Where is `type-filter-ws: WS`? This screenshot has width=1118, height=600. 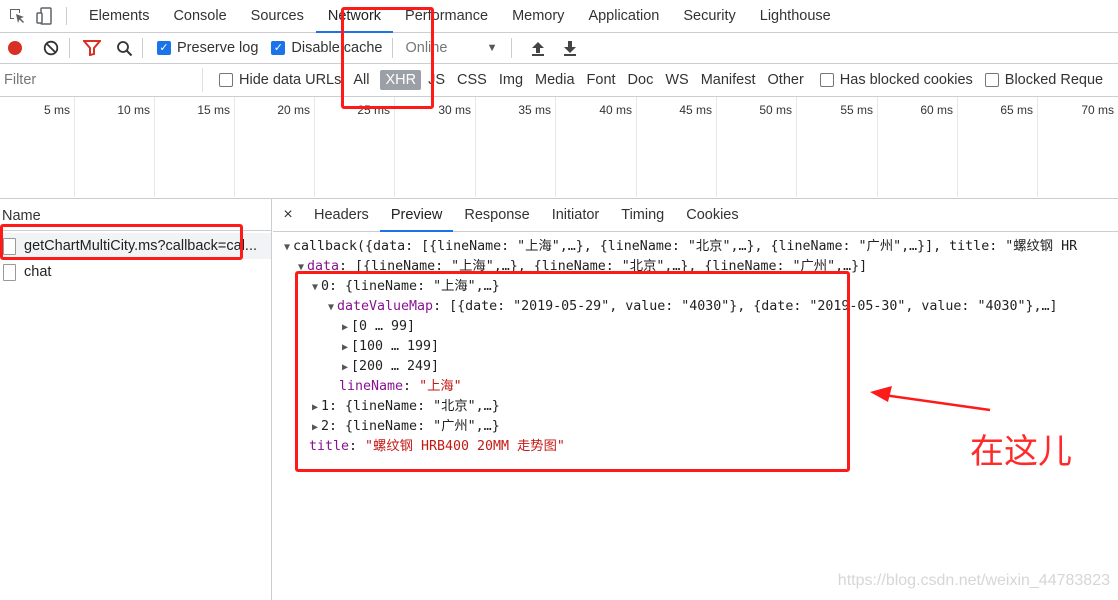
type-filter-ws: WS is located at coordinates (676, 80).